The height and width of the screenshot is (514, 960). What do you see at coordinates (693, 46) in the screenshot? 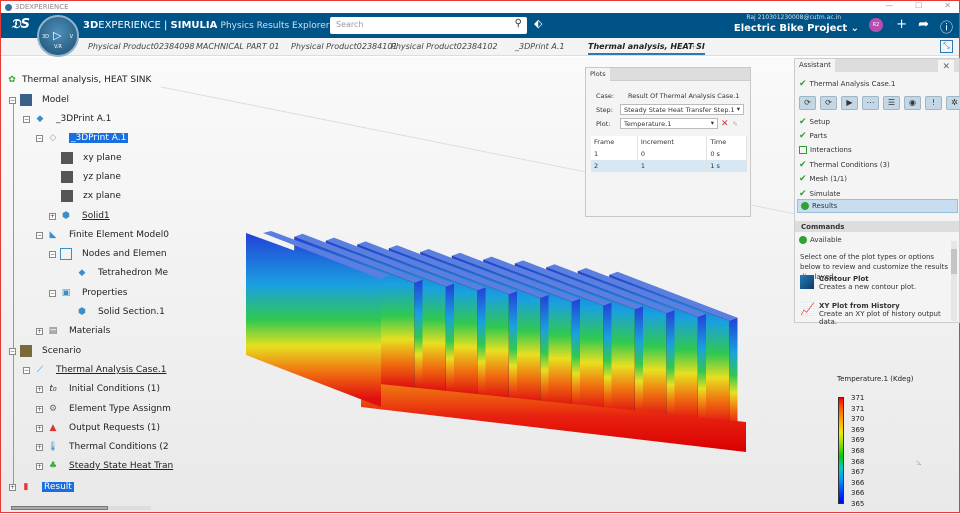
I see `add-tab-button: +` at bounding box center [693, 46].